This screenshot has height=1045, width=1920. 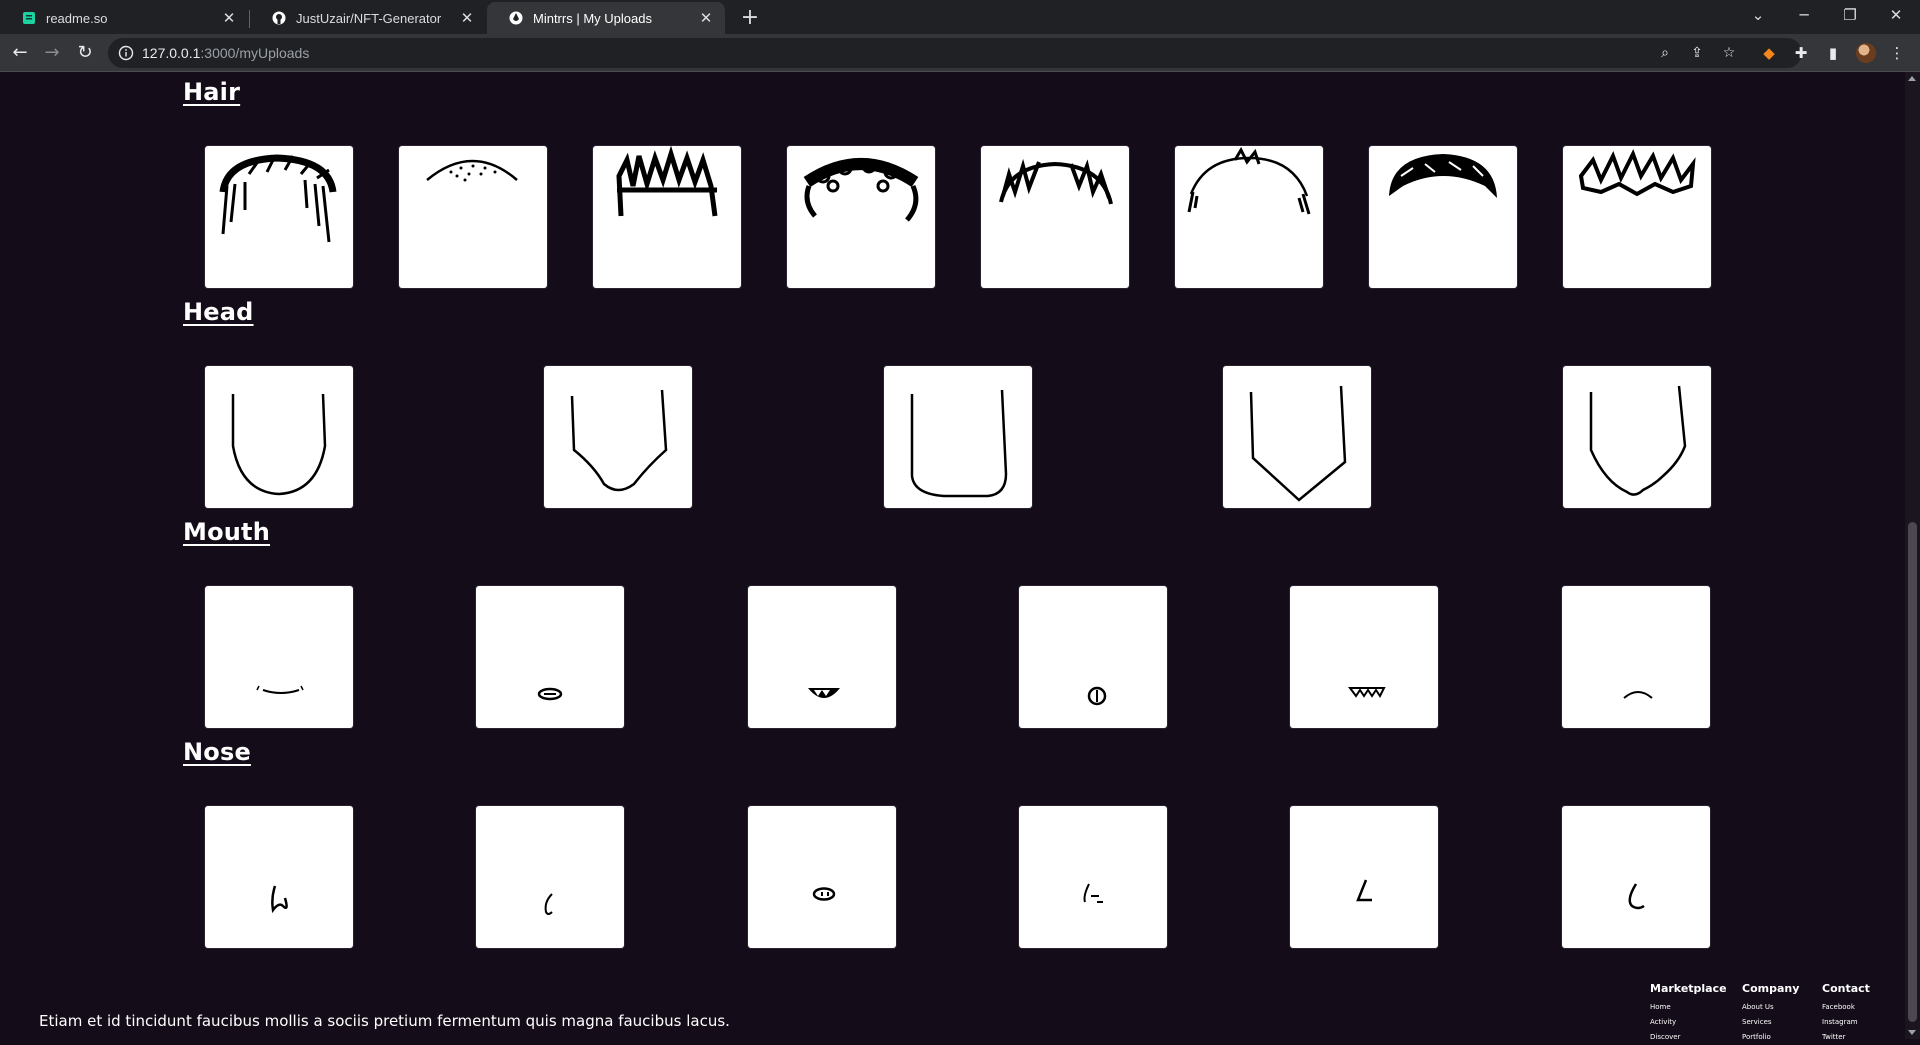 I want to click on tab-search-icon: ⌄, so click(x=1758, y=15).